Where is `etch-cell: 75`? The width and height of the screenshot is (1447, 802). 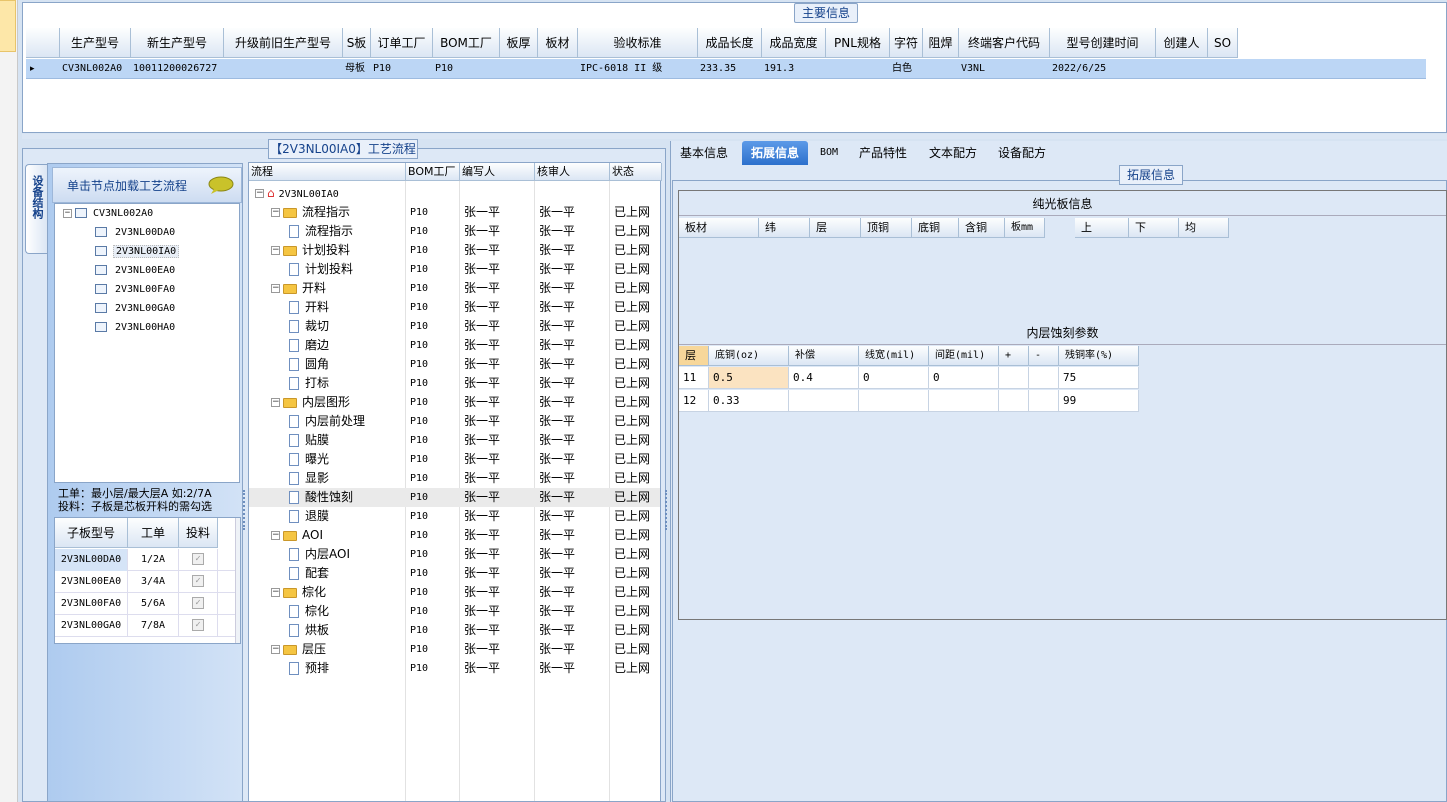 etch-cell: 75 is located at coordinates (1099, 378).